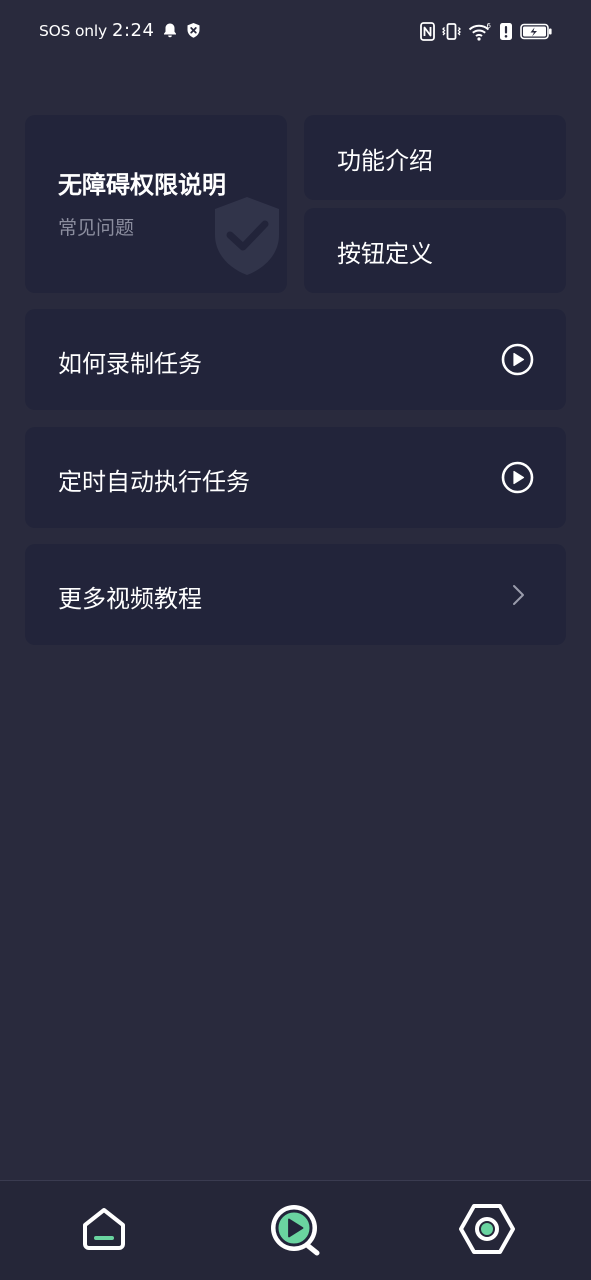  I want to click on svg-text: 6, so click(489, 26).